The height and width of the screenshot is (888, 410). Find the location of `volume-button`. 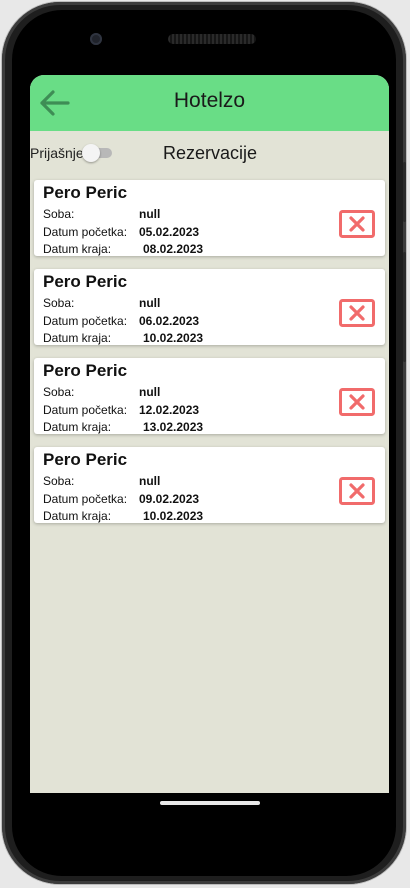

volume-button is located at coordinates (404, 307).